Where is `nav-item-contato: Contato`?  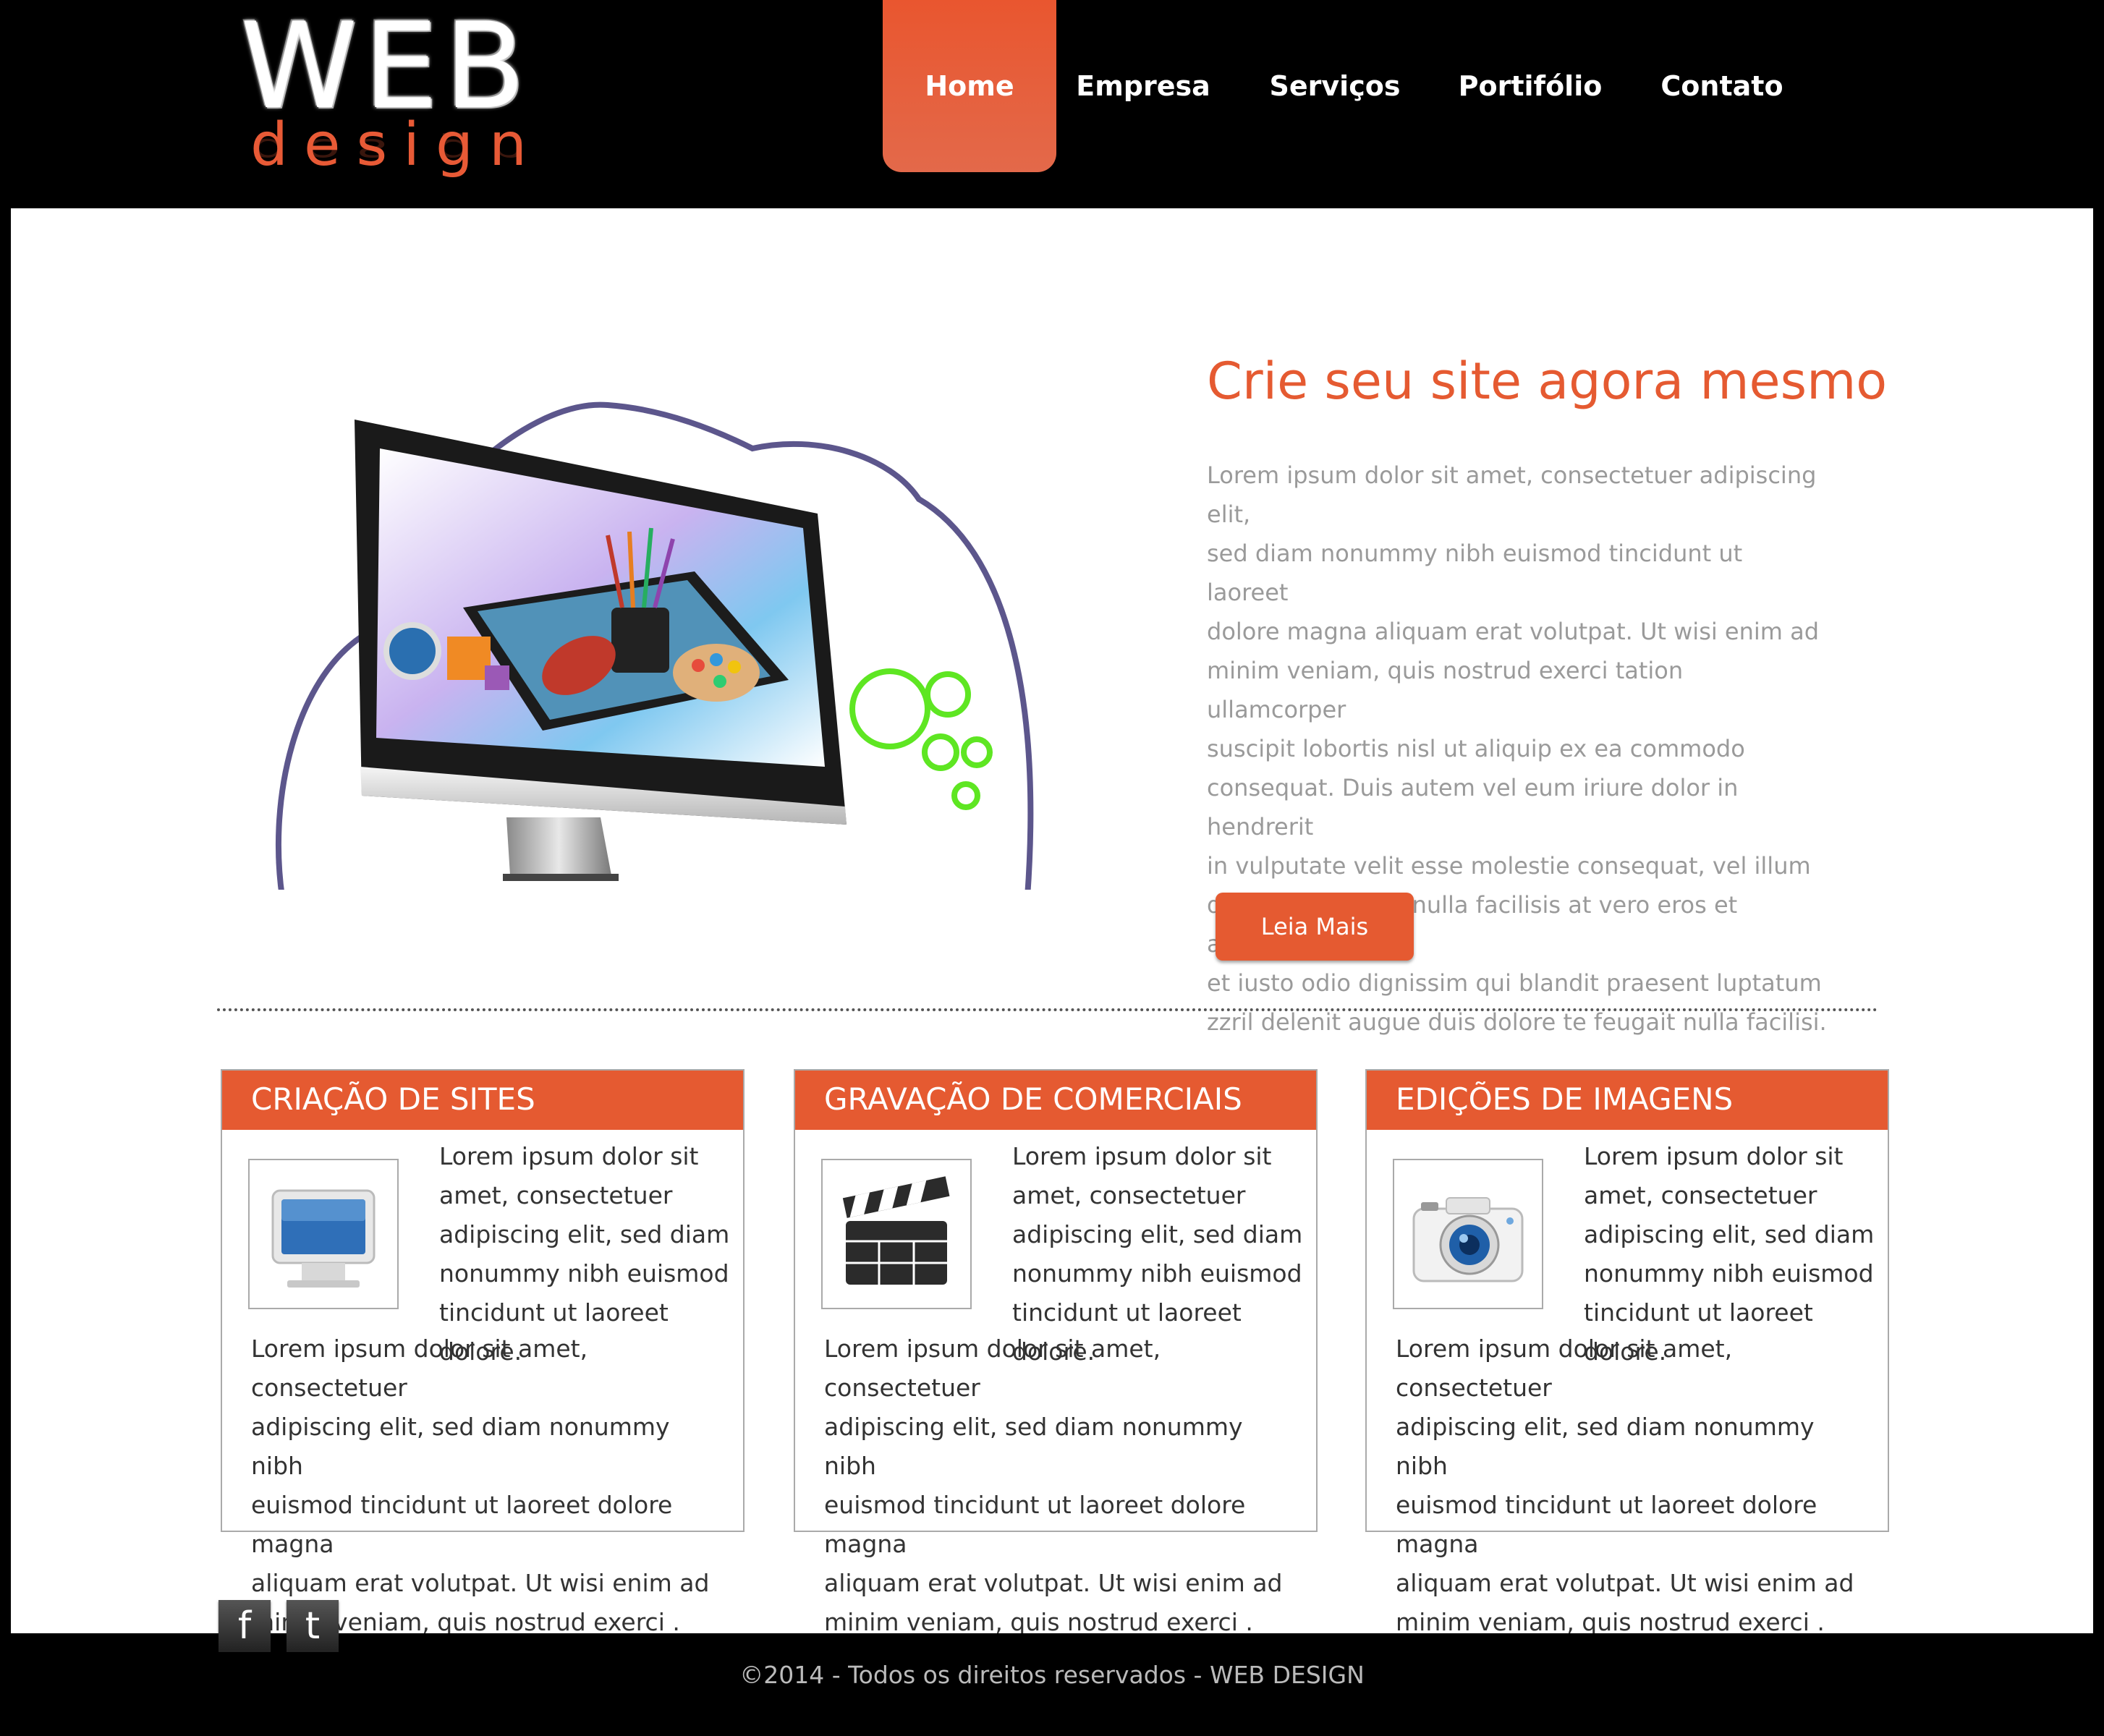
nav-item-contato: Contato is located at coordinates (1722, 86).